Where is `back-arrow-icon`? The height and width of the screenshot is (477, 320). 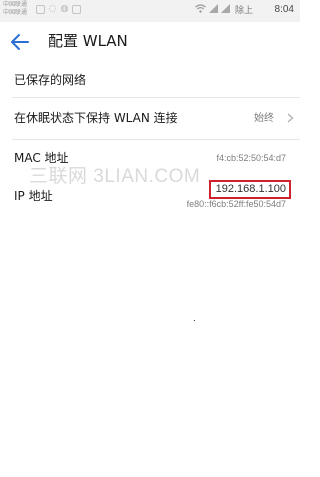 back-arrow-icon is located at coordinates (20, 42).